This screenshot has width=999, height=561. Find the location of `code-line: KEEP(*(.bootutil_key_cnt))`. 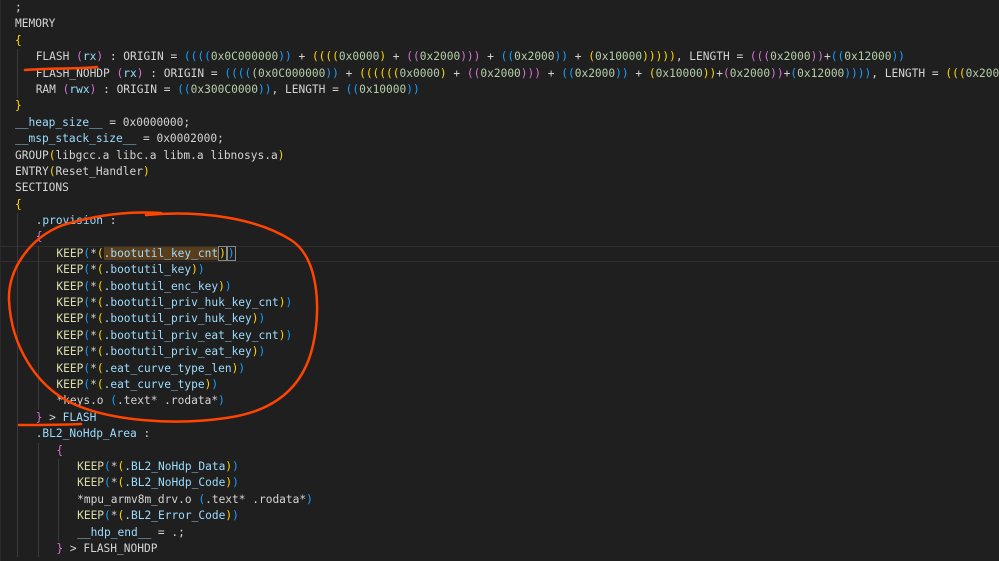

code-line: KEEP(*(.bootutil_key_cnt)) is located at coordinates (500, 254).